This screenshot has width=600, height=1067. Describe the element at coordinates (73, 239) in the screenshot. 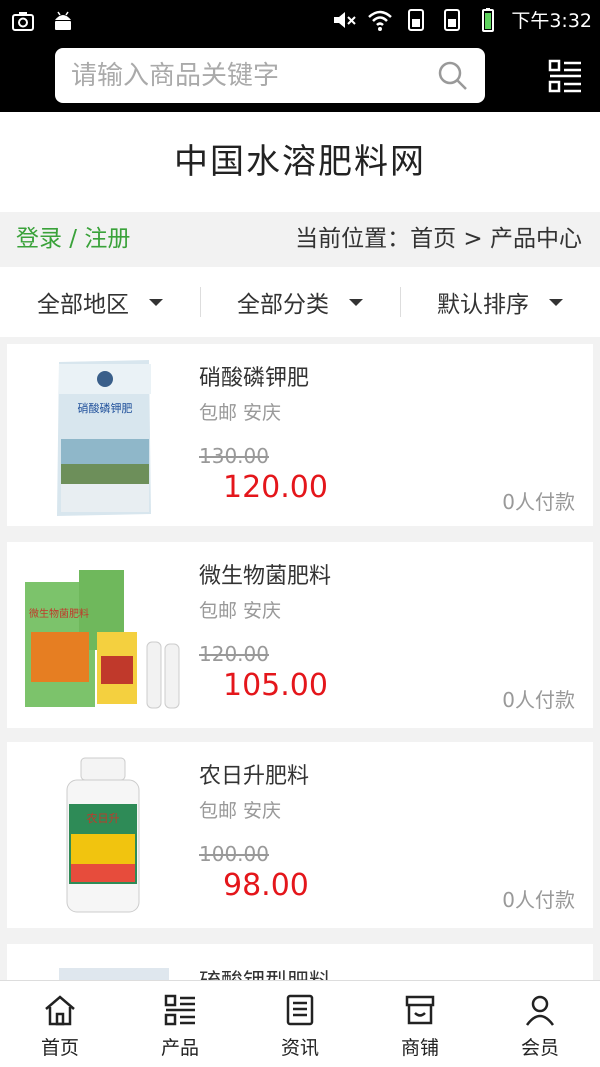

I see `login-register-link: 登录 / 注册` at that location.